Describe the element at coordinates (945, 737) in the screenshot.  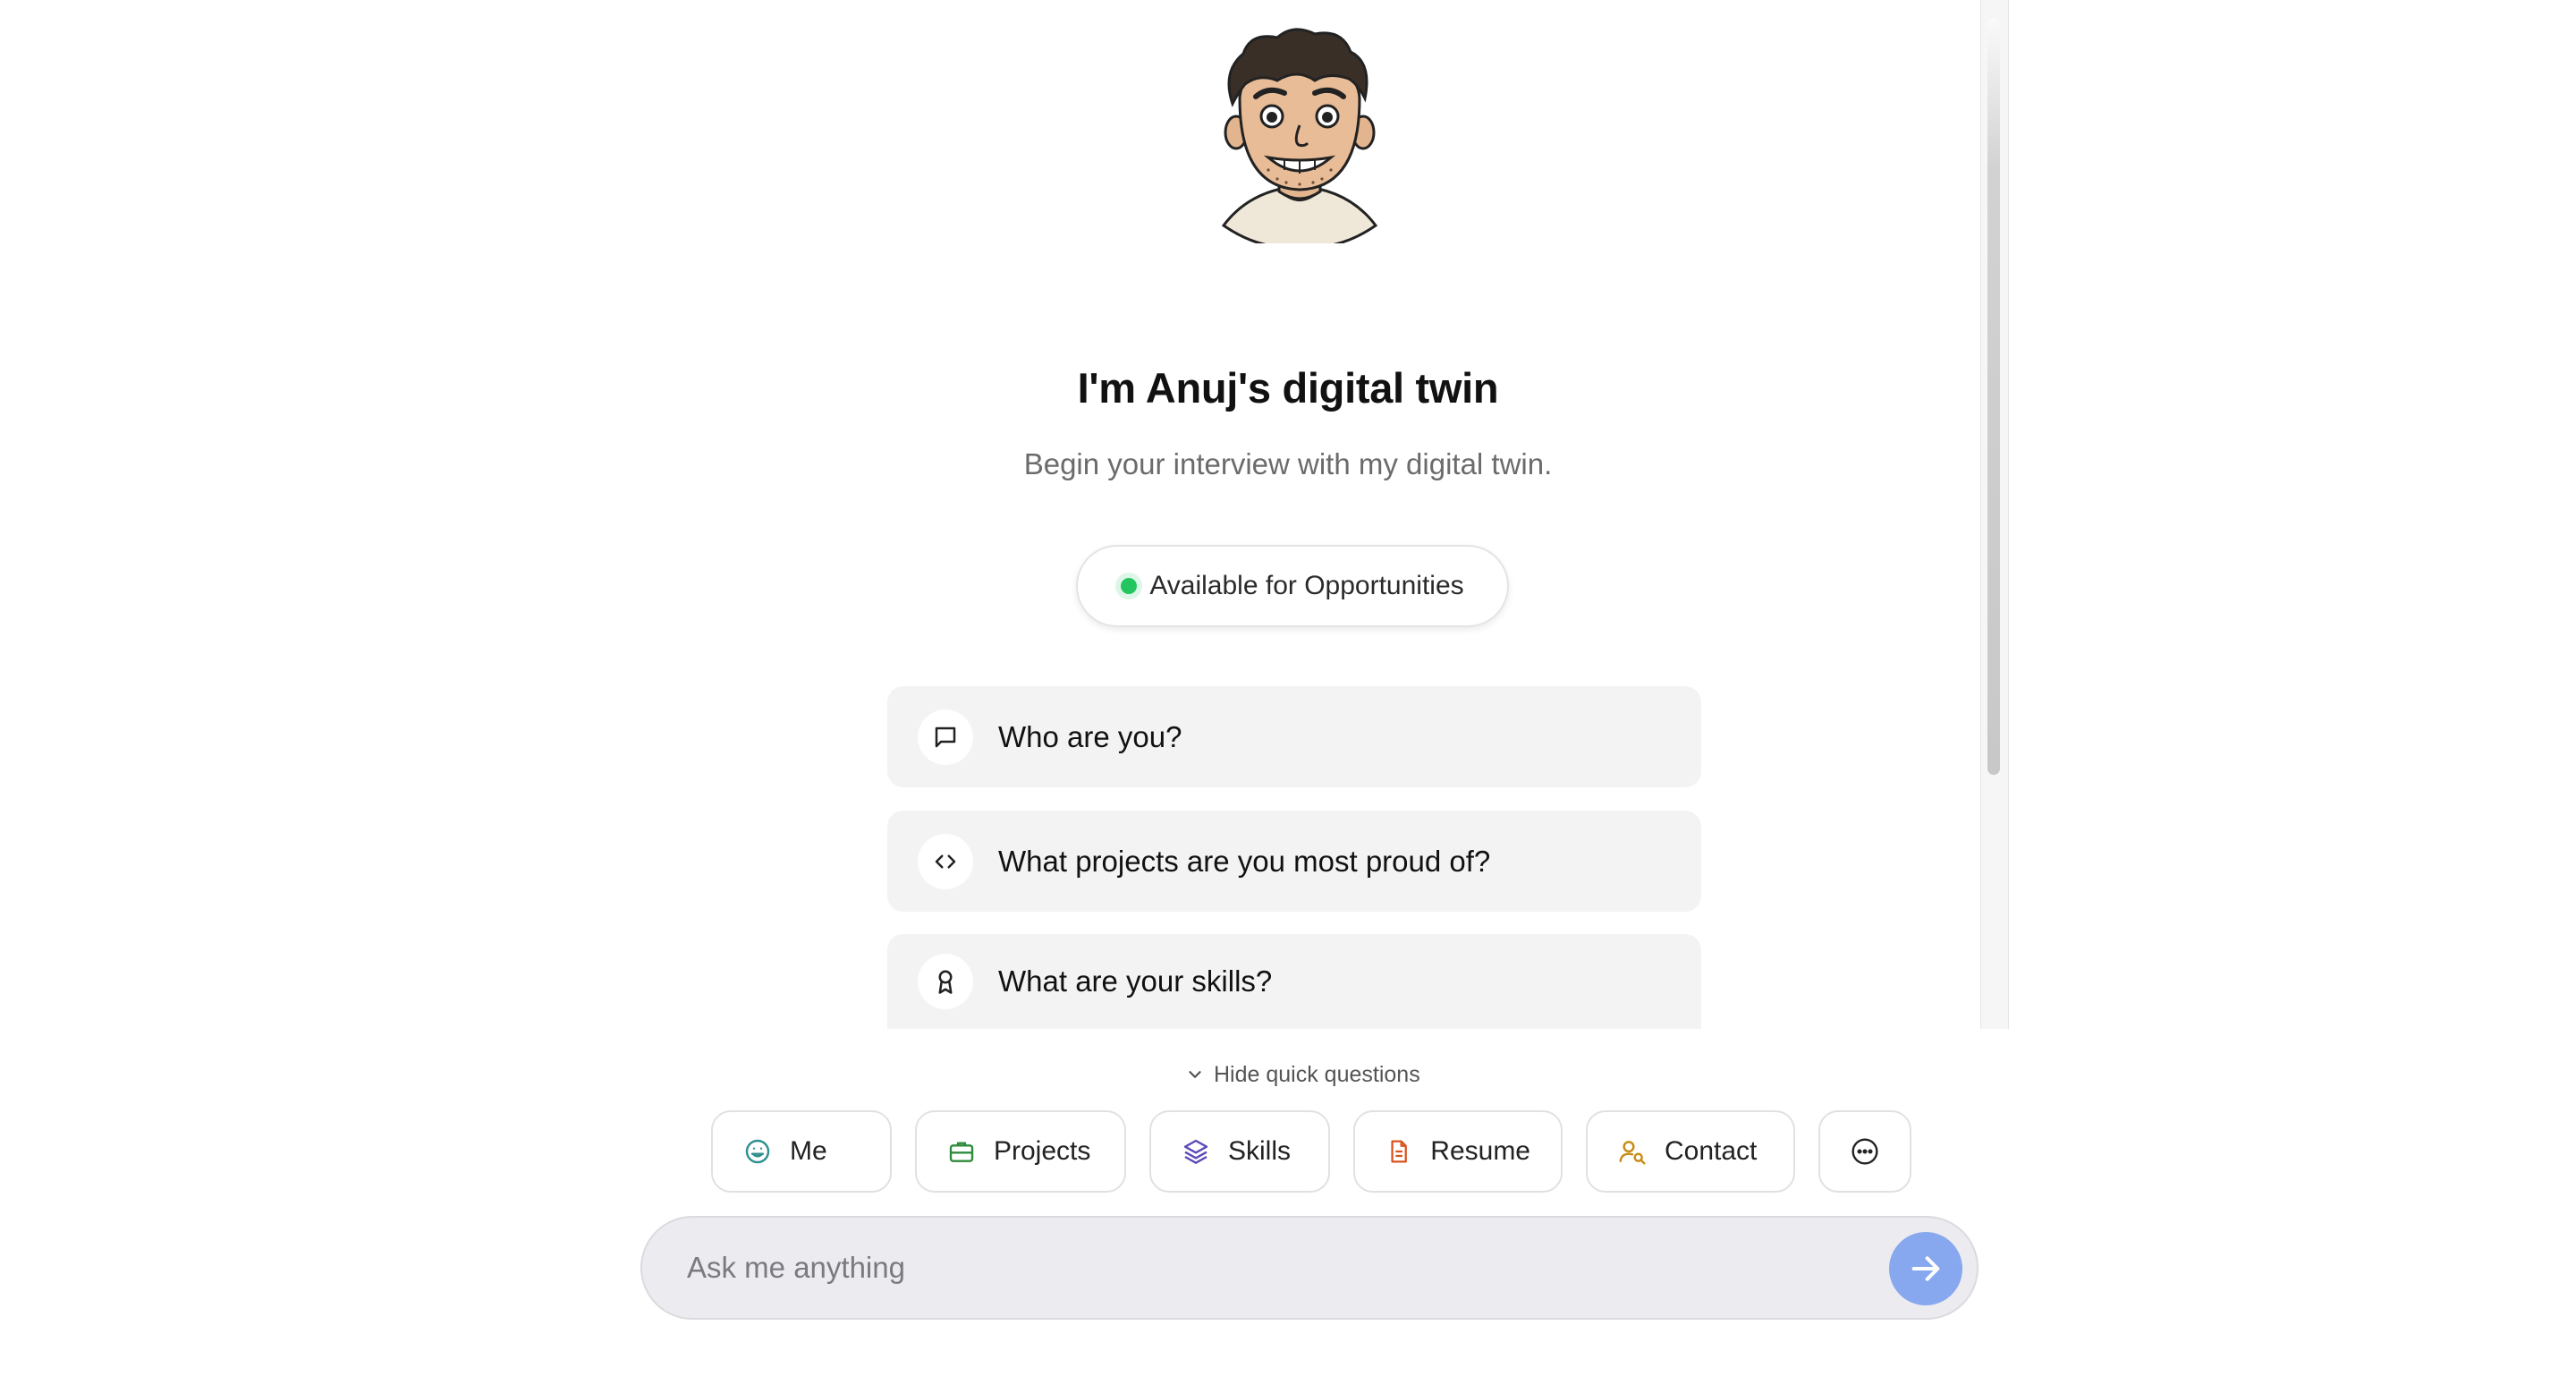
I see `message-square-icon` at that location.